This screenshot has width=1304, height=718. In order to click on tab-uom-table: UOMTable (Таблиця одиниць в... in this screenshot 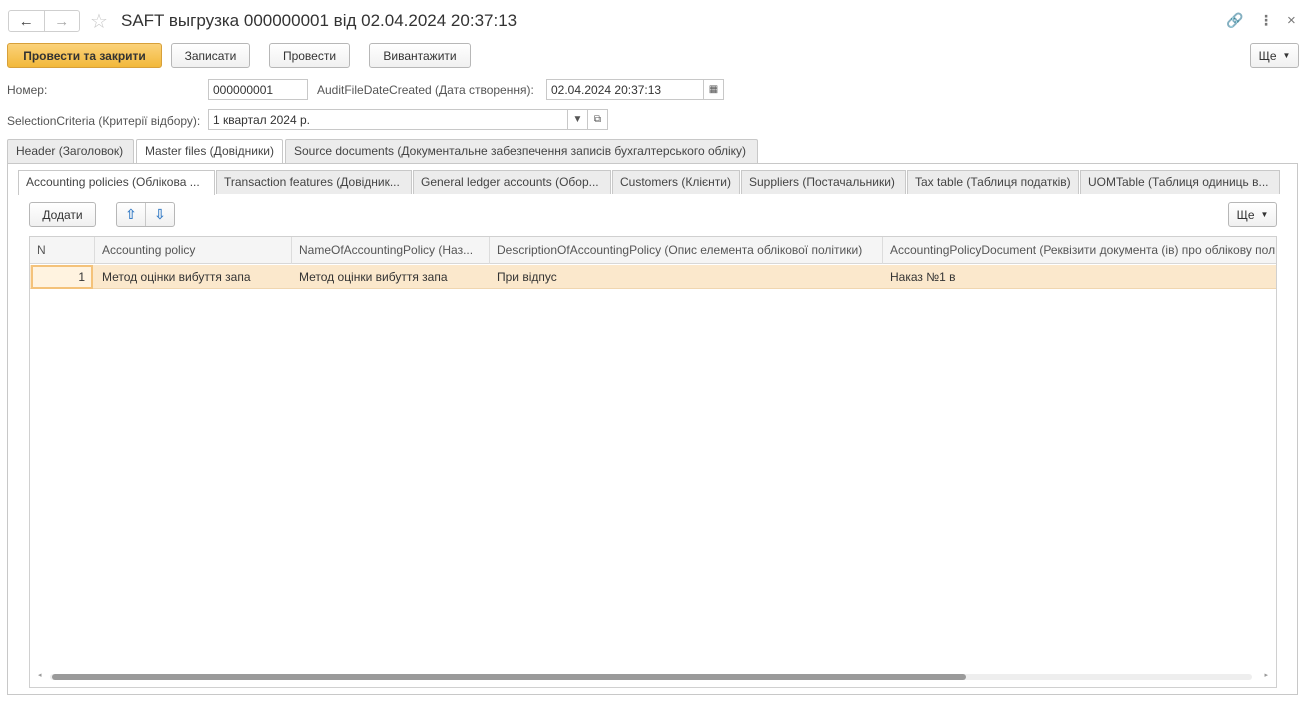, I will do `click(1180, 182)`.